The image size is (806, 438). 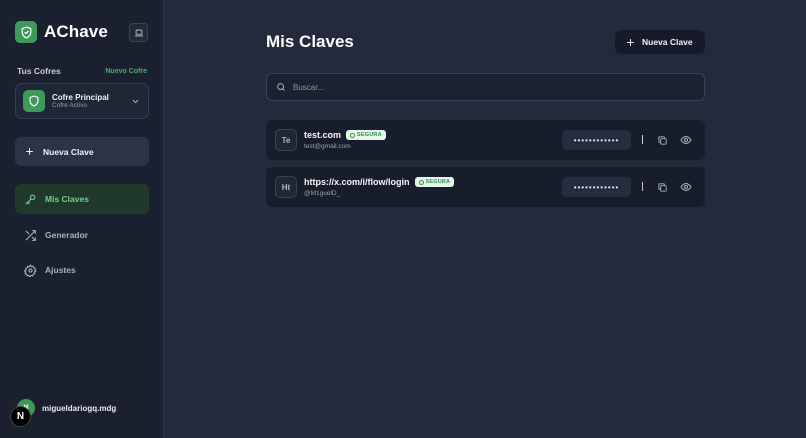 I want to click on collapse-sidebar-button, so click(x=138, y=32).